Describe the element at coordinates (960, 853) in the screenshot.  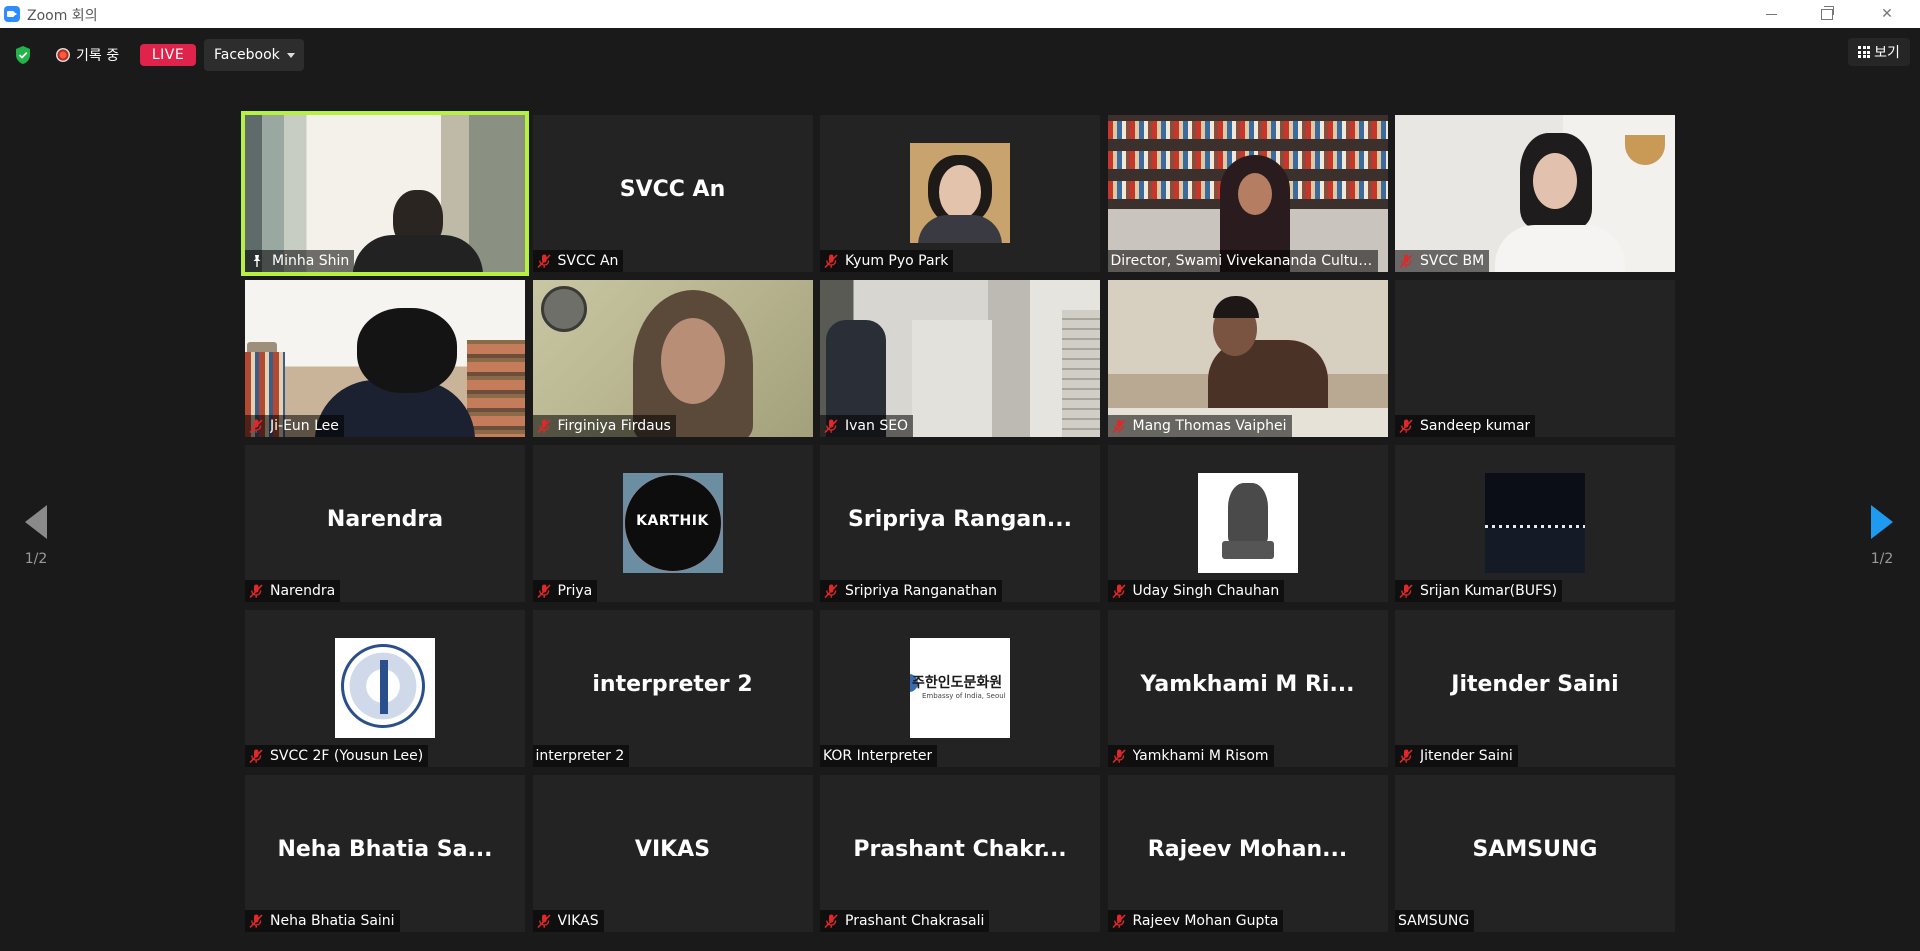
I see `participant-tile: Prashant Chakr... Prashant Chakrasali` at that location.